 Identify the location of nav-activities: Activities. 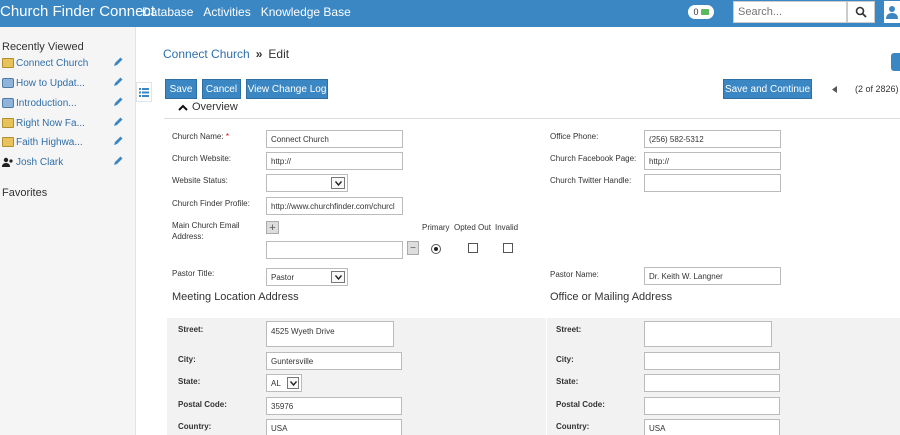
(226, 12).